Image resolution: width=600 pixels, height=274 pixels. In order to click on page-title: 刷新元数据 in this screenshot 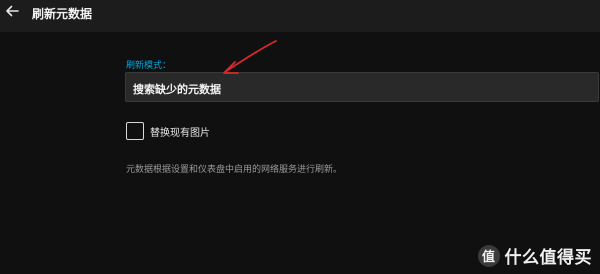, I will do `click(62, 14)`.